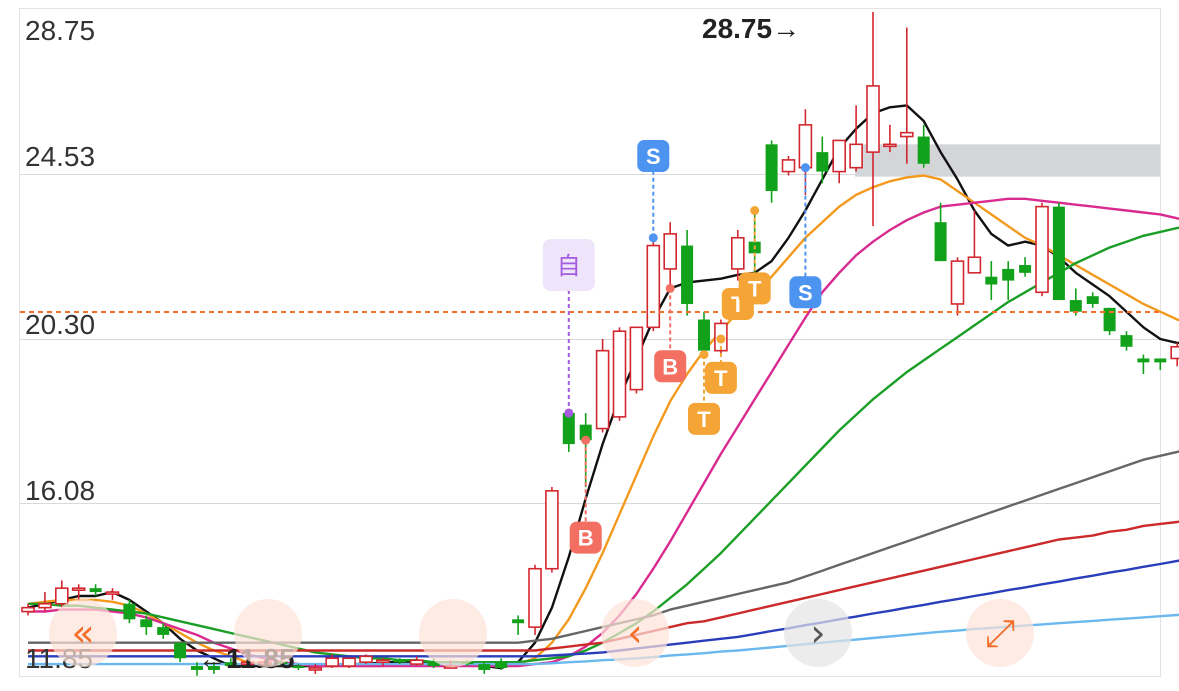 Image resolution: width=1179 pixels, height=691 pixels. Describe the element at coordinates (1007, 160) in the screenshot. I see `resistance-zone` at that location.